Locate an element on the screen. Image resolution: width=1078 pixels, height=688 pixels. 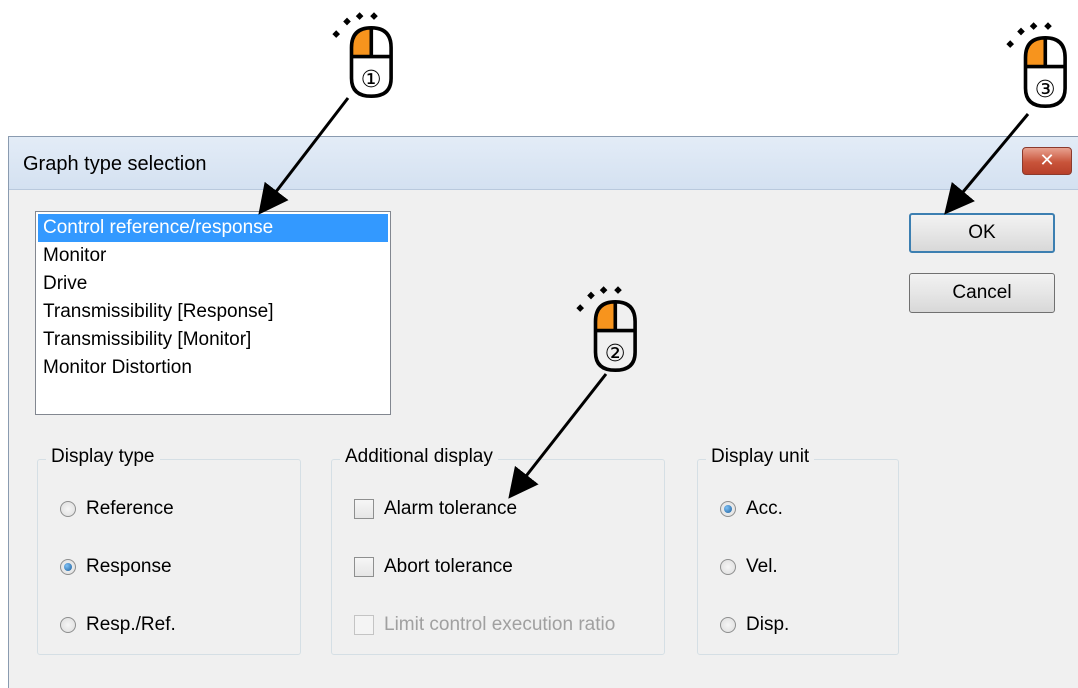
mouse-left-click-icon: ③ is located at coordinates (1036, 65).